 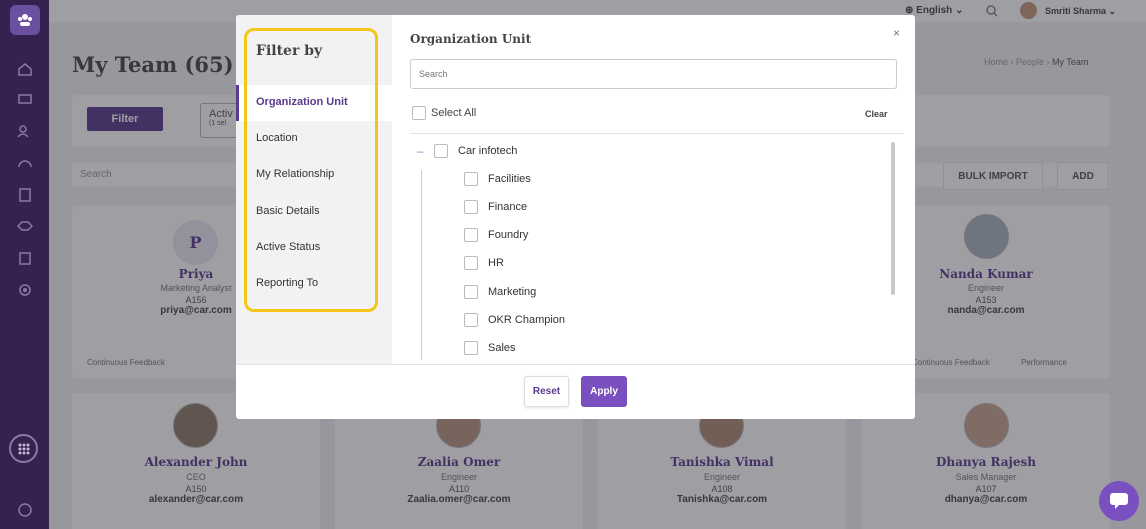 What do you see at coordinates (896, 33) in the screenshot?
I see `close-icon: ×` at bounding box center [896, 33].